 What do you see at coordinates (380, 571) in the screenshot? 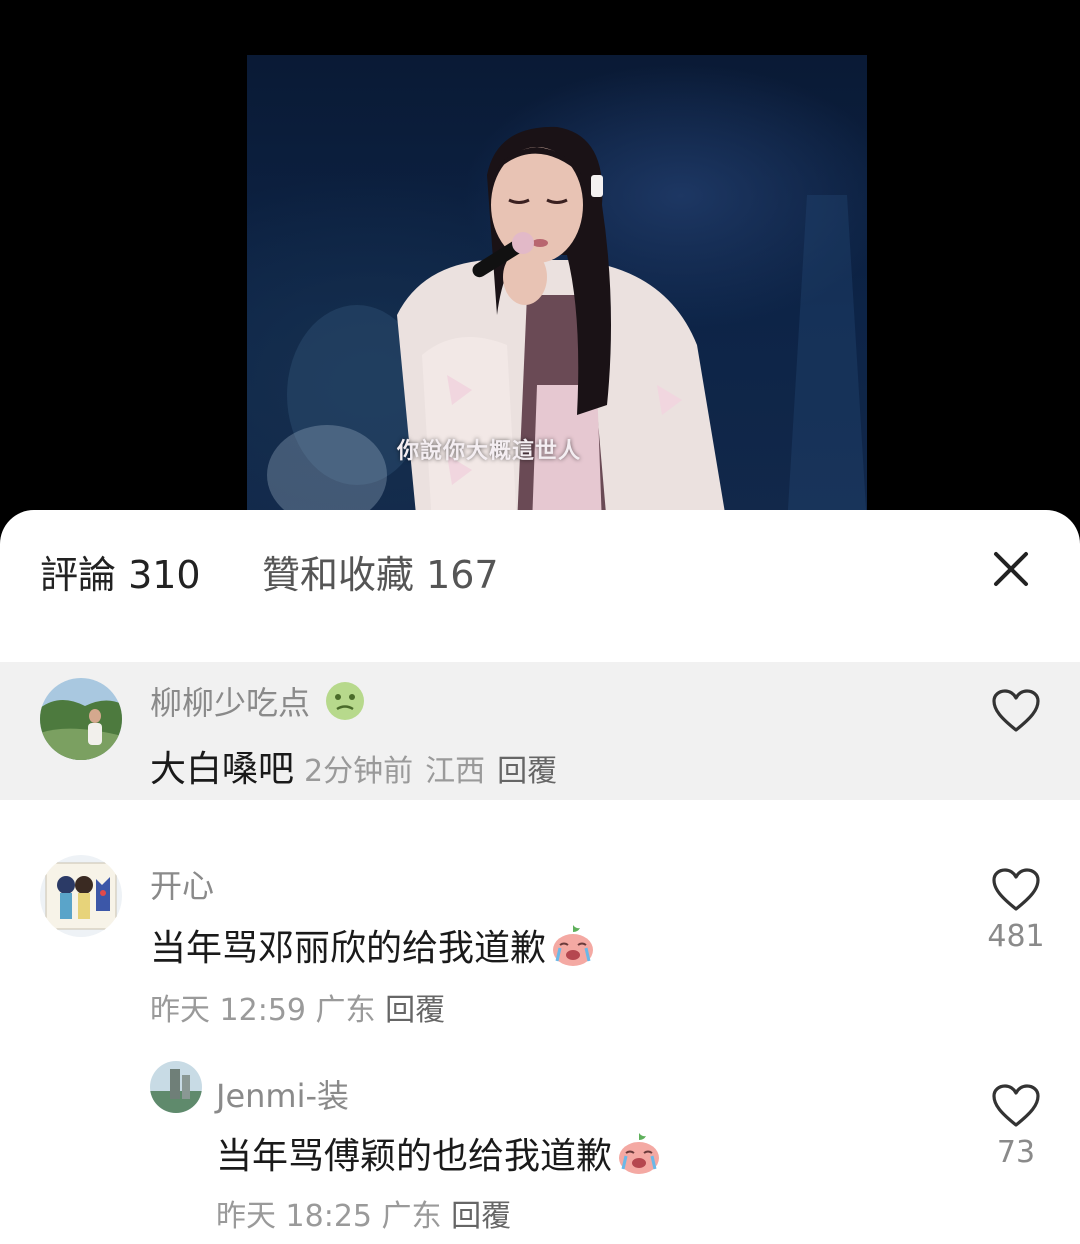
I see `tab-likes-favorites: 贊和收藏 167` at bounding box center [380, 571].